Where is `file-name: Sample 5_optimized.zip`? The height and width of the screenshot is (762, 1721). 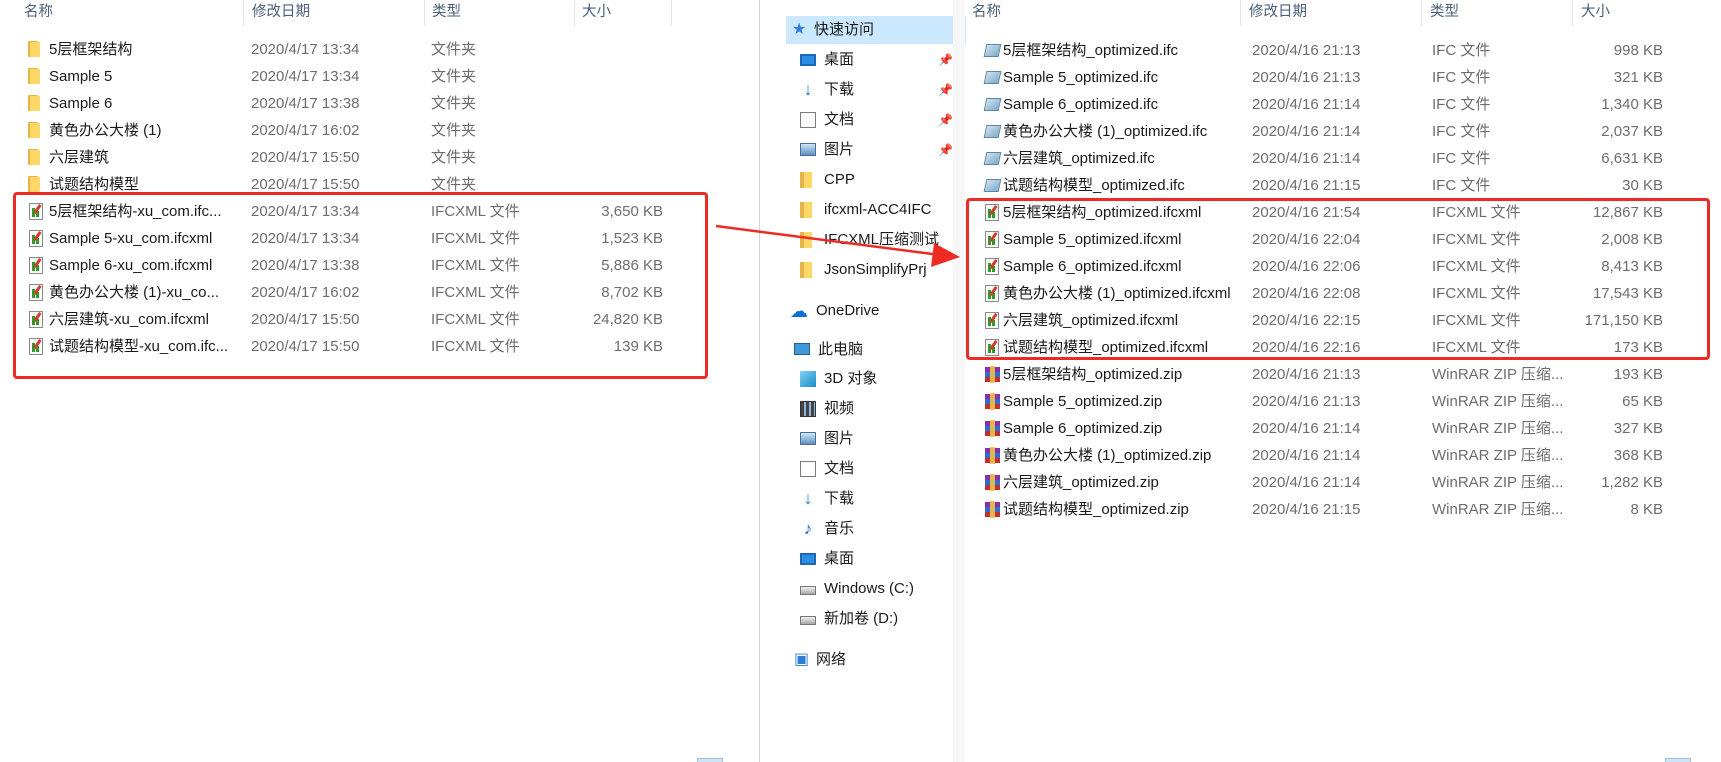 file-name: Sample 5_optimized.zip is located at coordinates (1083, 401).